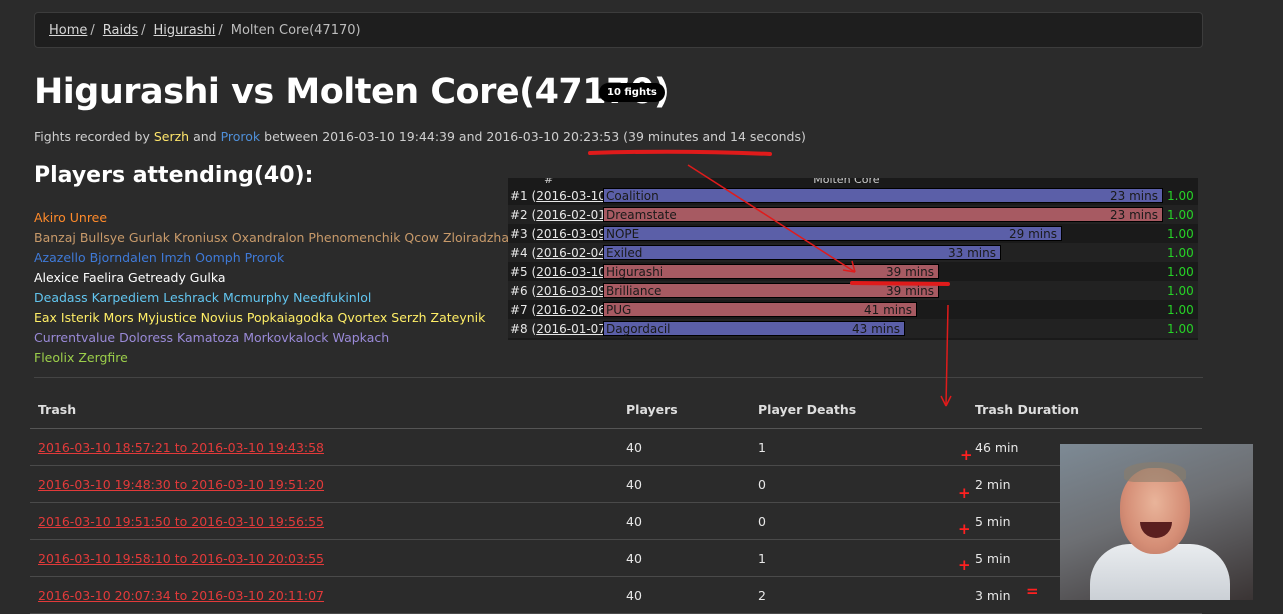 Image resolution: width=1283 pixels, height=614 pixels. I want to click on annotation-underline, so click(680, 152).